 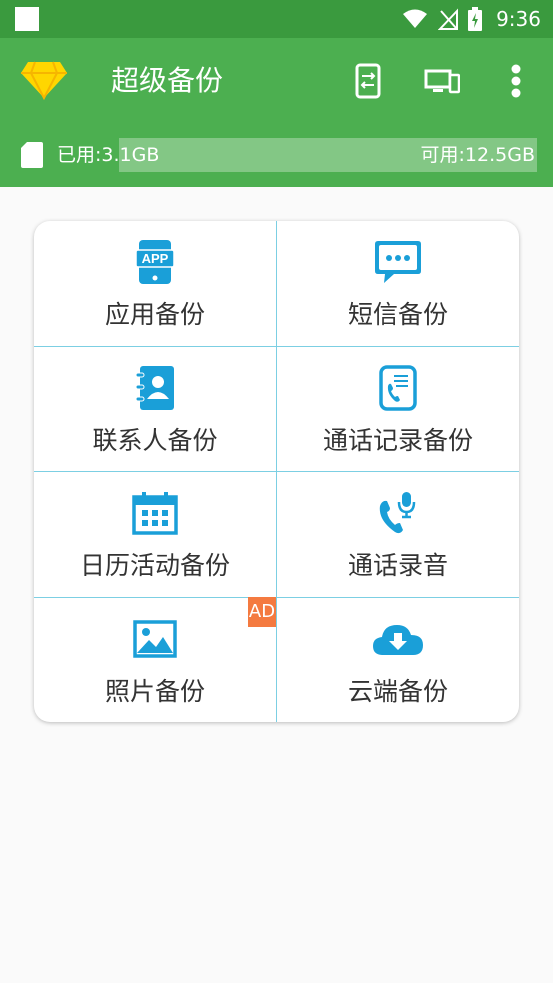 I want to click on photo-backup-tile: 照片备份, so click(x=155, y=660).